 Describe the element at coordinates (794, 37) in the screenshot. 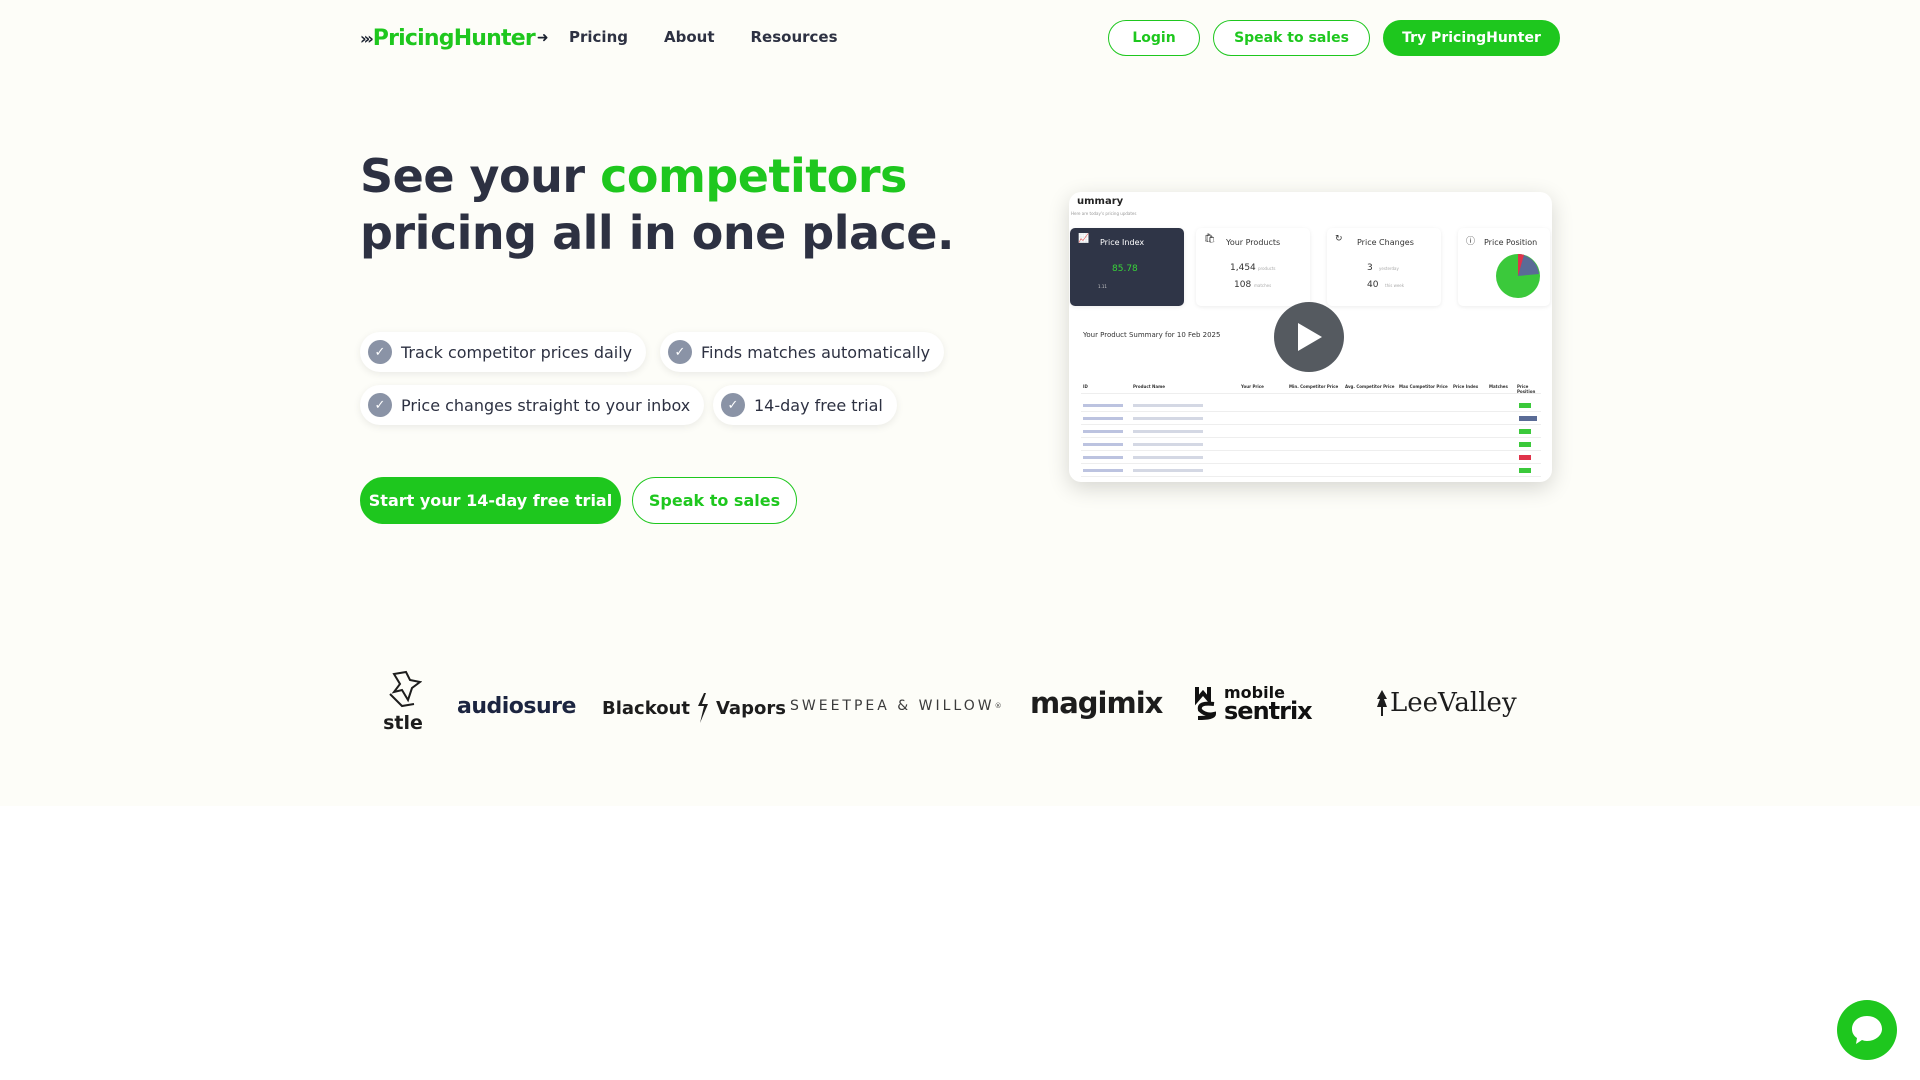

I see `nav-link-resources: Resources` at that location.